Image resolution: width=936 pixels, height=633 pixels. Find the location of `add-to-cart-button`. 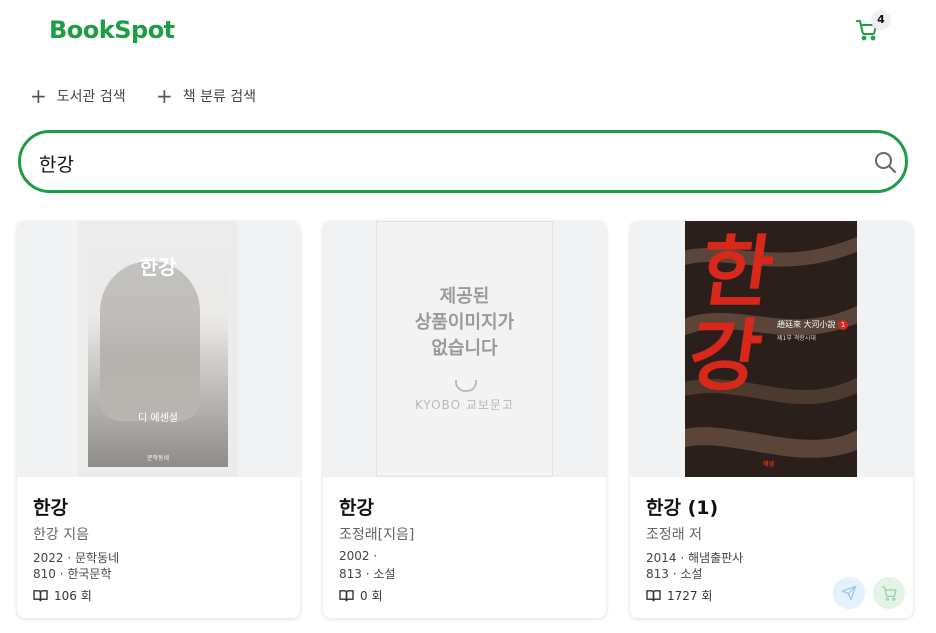

add-to-cart-button is located at coordinates (889, 593).